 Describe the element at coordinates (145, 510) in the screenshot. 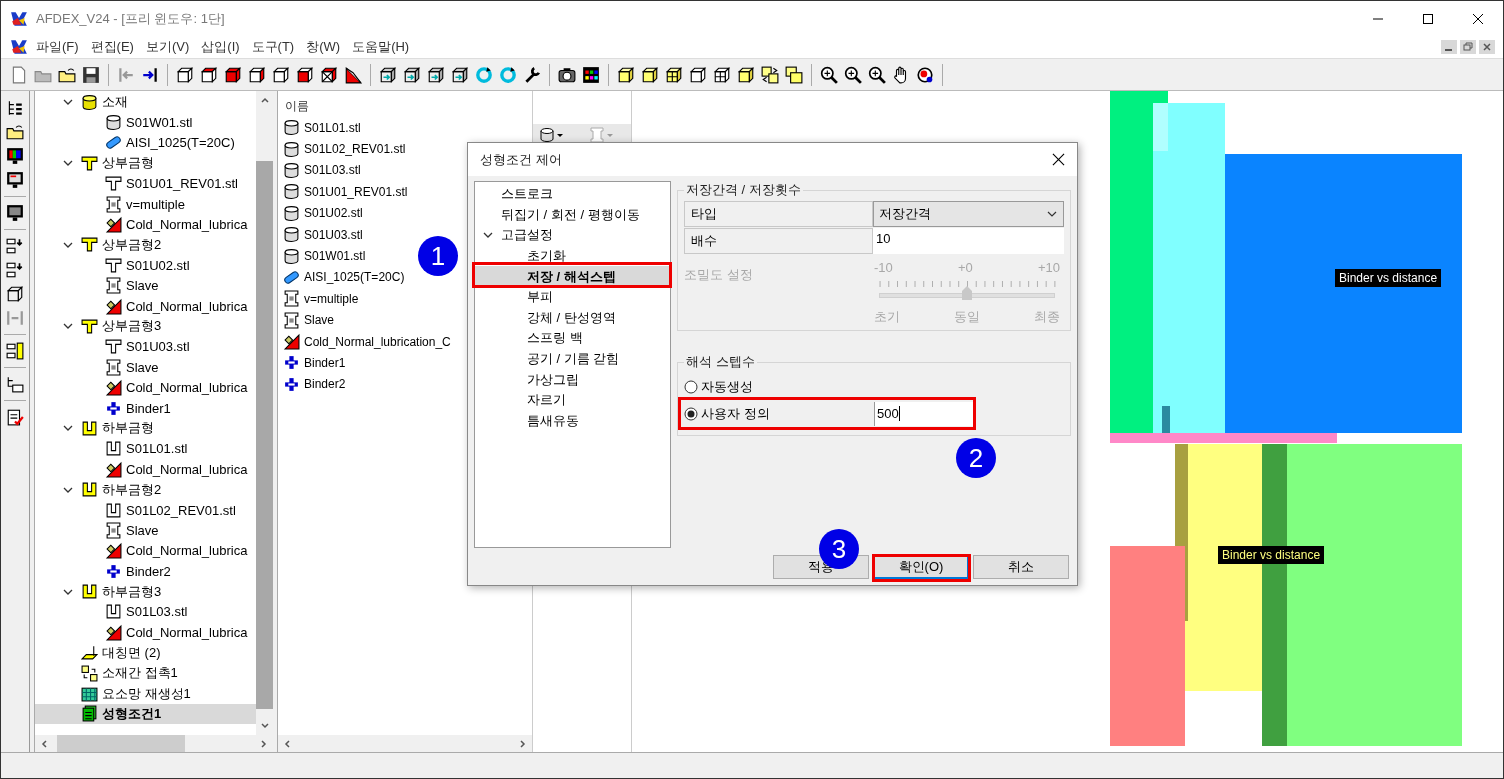

I see `tree-item: S01L02_REV01.stl` at that location.